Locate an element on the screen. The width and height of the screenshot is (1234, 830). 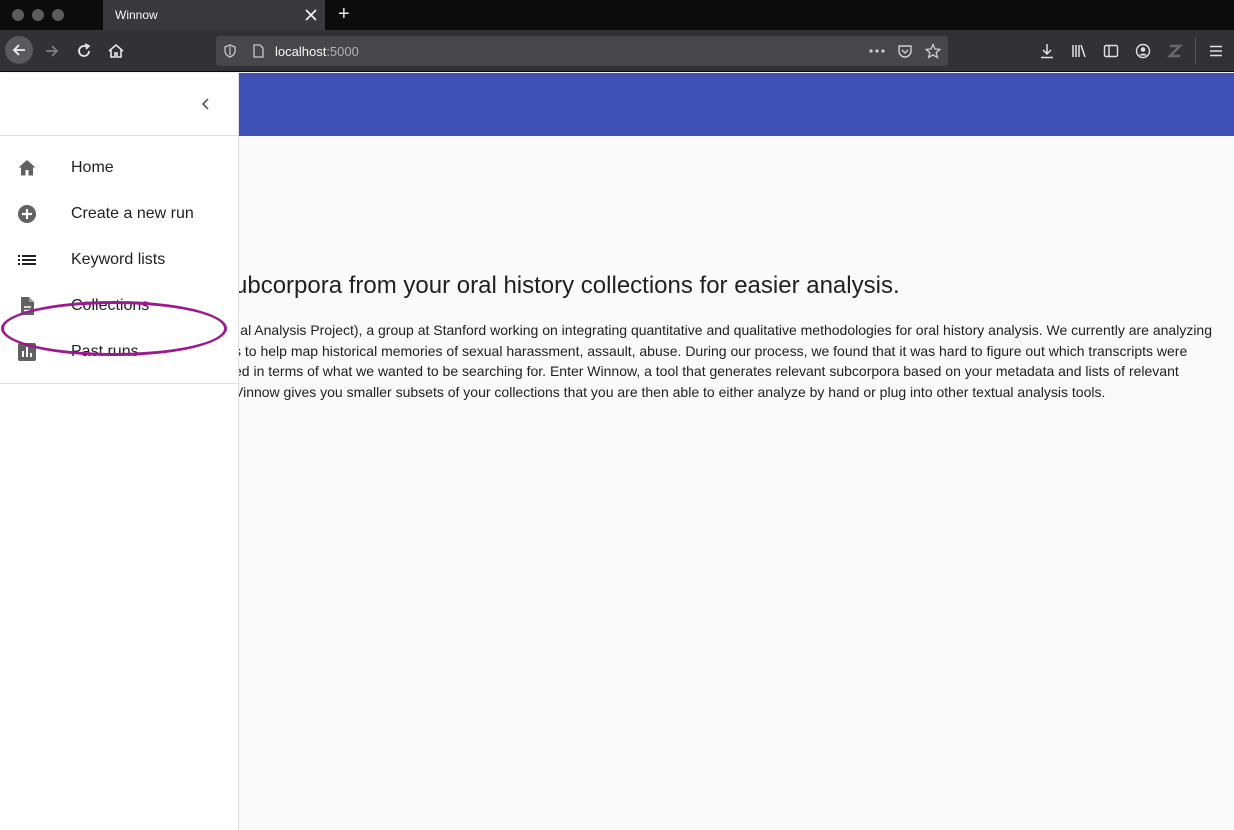
url-text: localhost:5000 is located at coordinates (317, 51).